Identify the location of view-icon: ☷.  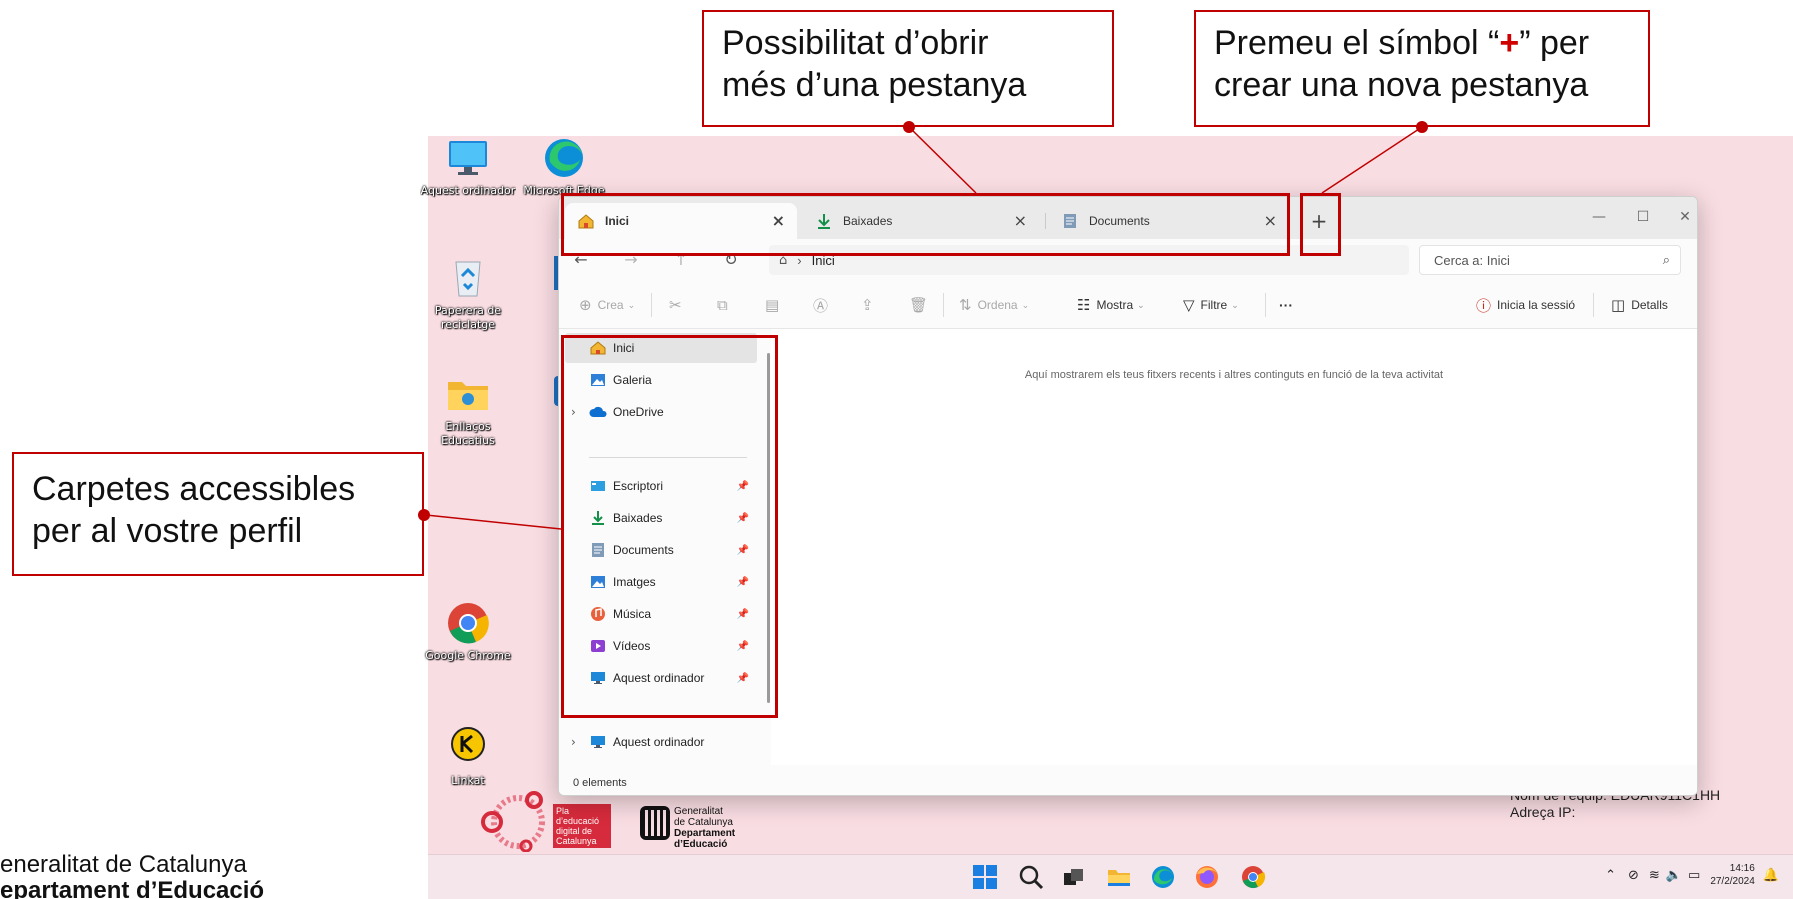
(1084, 305).